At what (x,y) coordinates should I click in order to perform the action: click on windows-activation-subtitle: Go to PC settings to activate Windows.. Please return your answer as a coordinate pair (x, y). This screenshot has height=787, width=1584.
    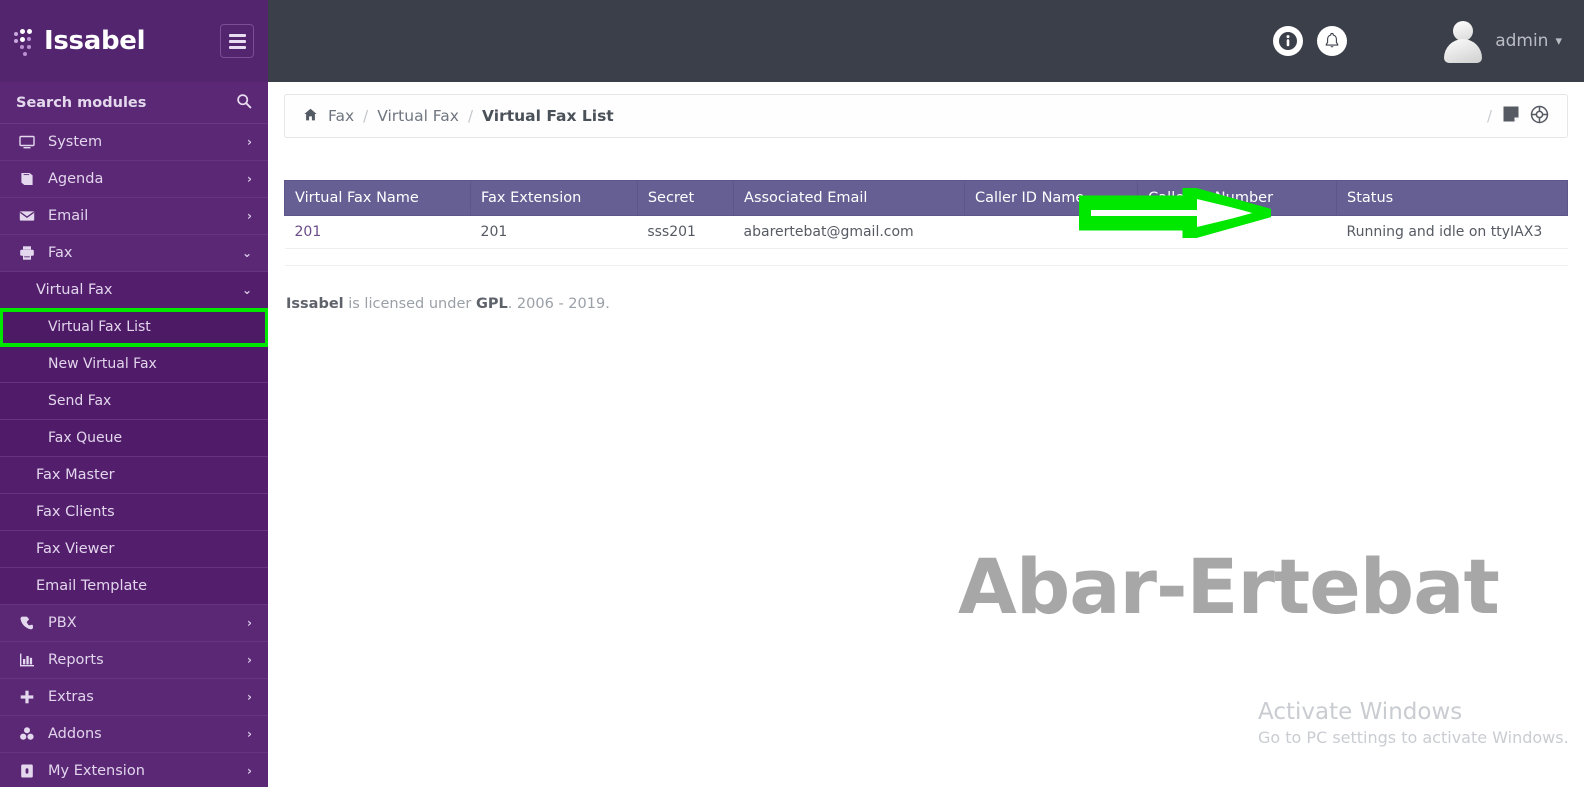
    Looking at the image, I should click on (1413, 737).